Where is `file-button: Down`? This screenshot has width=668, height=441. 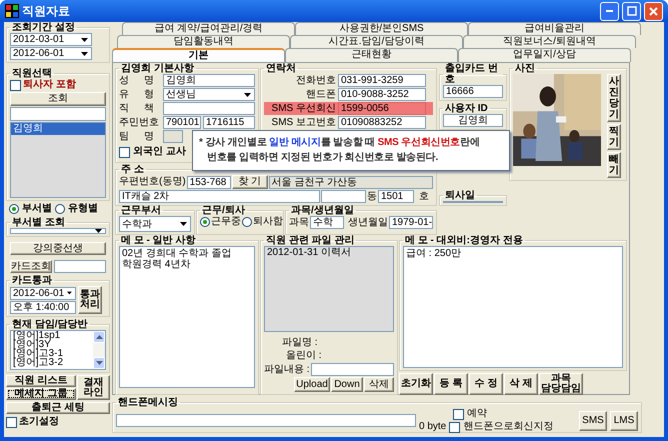 file-button: Down is located at coordinates (347, 384).